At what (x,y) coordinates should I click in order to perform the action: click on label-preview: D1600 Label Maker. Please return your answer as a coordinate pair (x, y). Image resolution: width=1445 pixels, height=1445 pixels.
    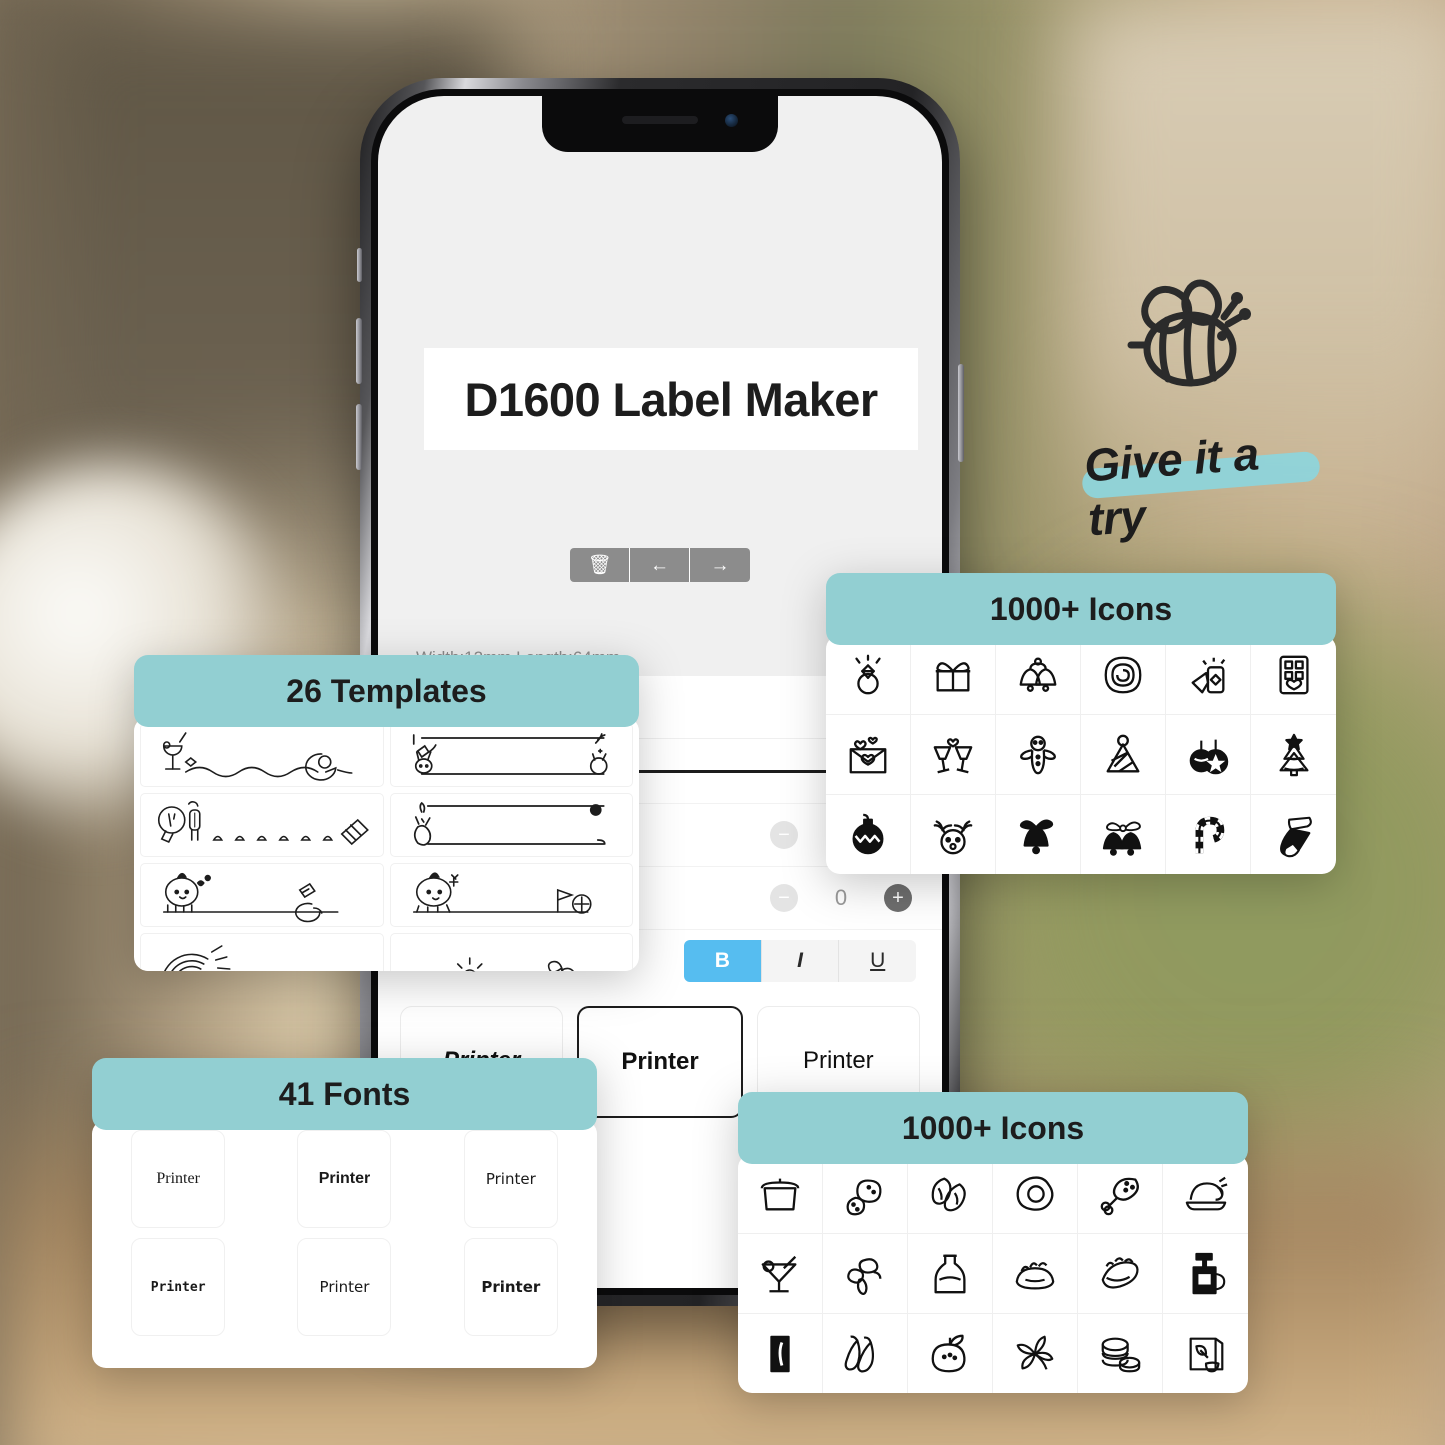
    Looking at the image, I should click on (671, 399).